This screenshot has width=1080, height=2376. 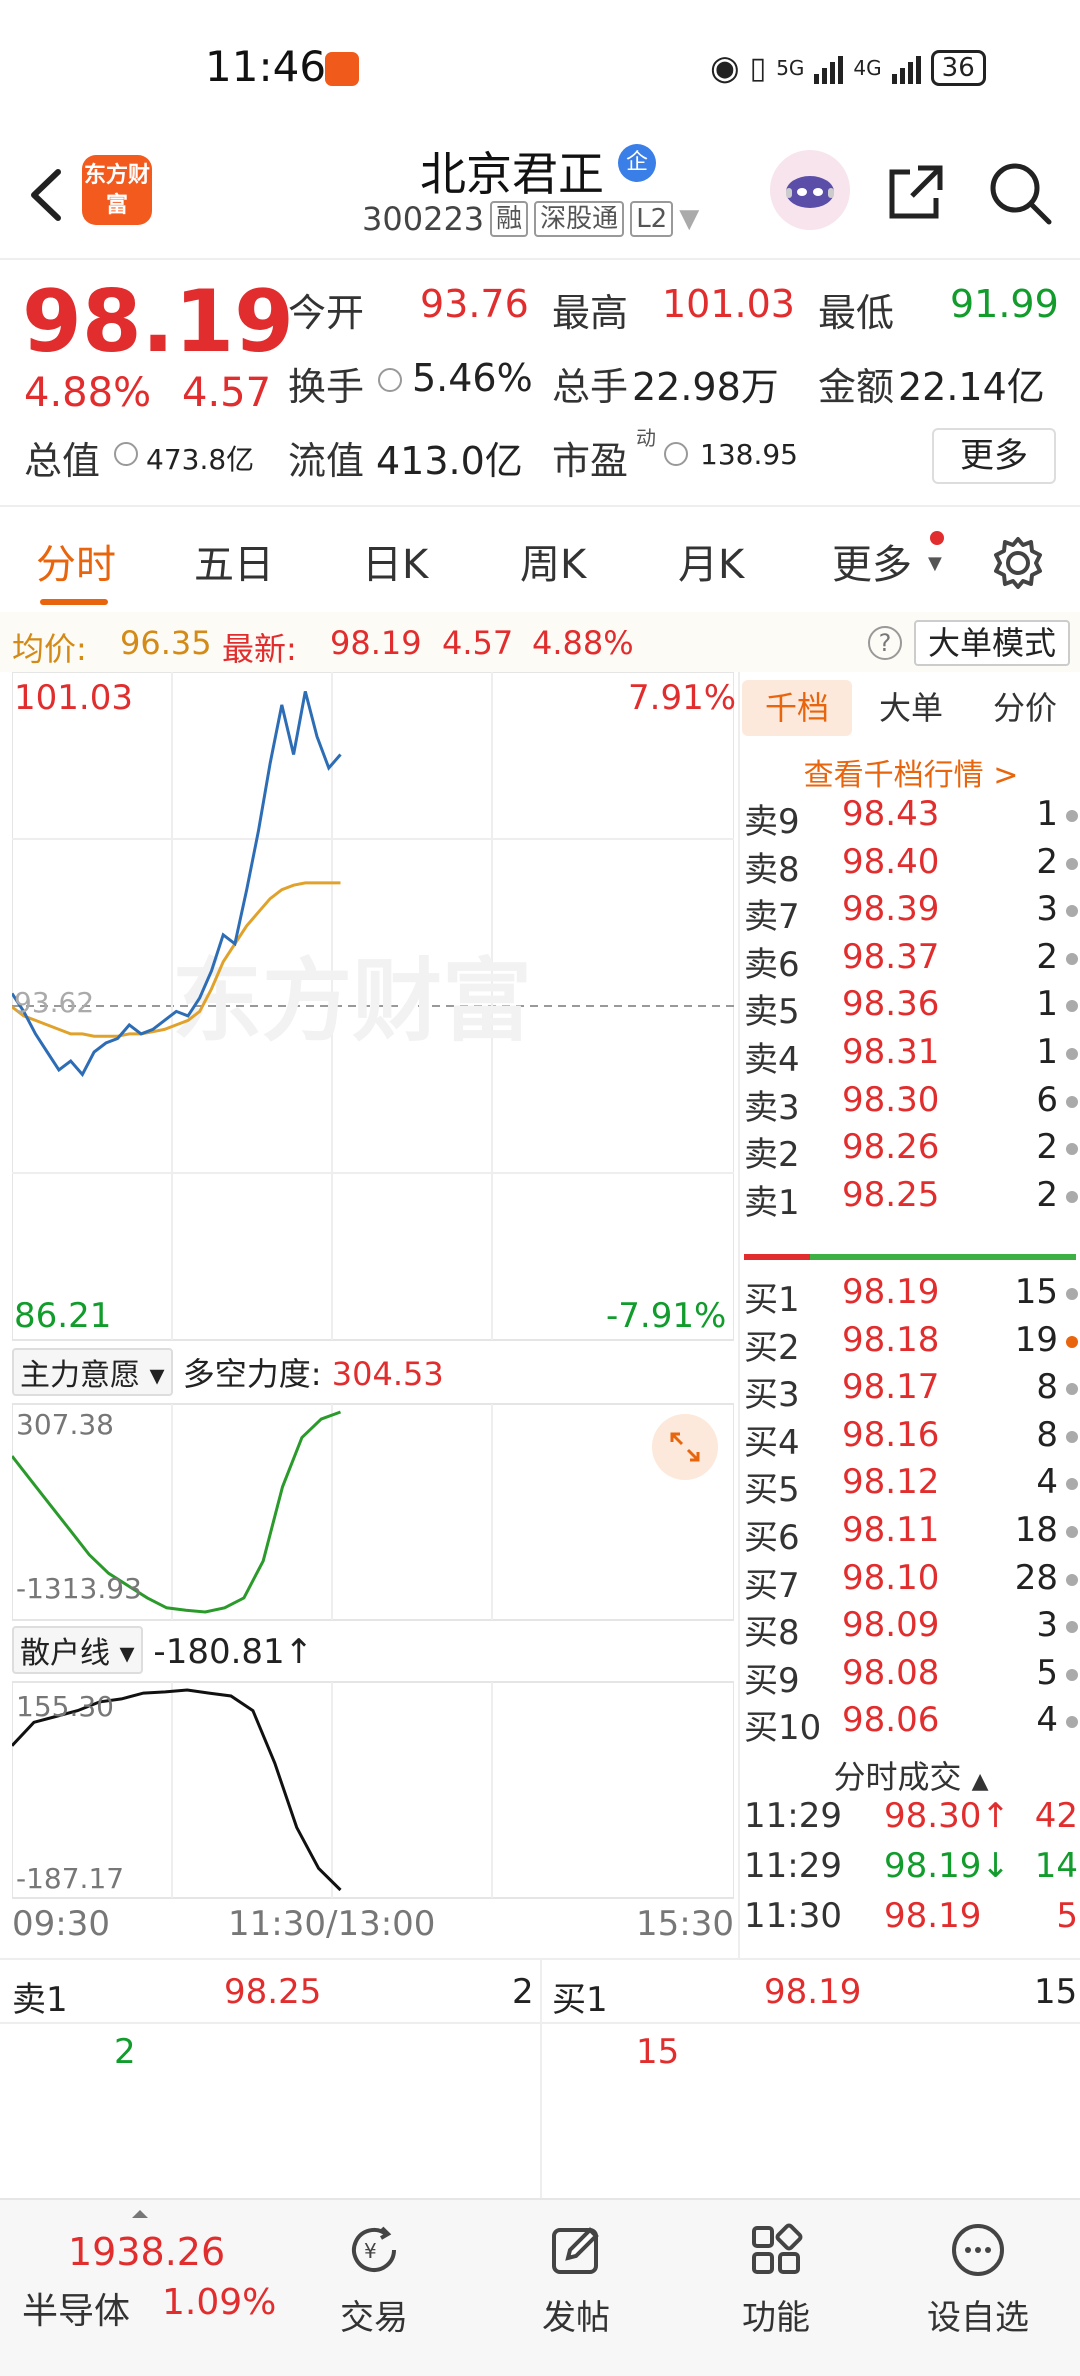 What do you see at coordinates (912, 1391) in the screenshot?
I see `bid-row: 买3 98.17 8` at bounding box center [912, 1391].